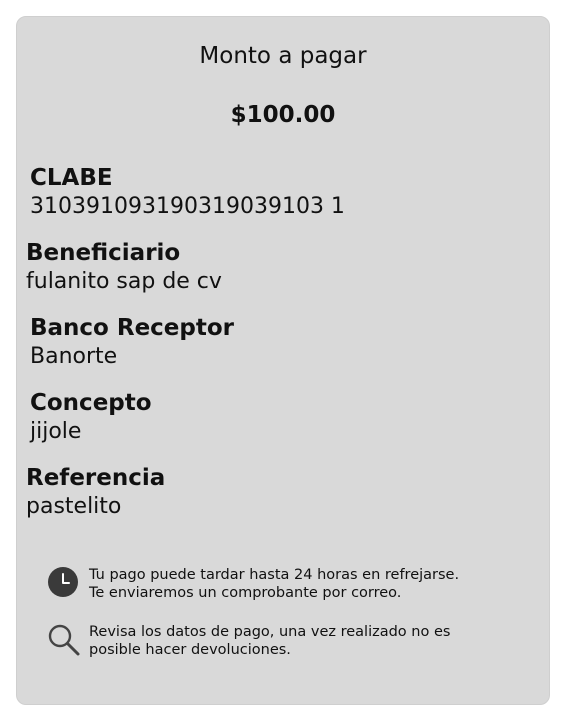 The width and height of the screenshot is (568, 721). Describe the element at coordinates (71, 178) in the screenshot. I see `clabe-label: CLABE` at that location.